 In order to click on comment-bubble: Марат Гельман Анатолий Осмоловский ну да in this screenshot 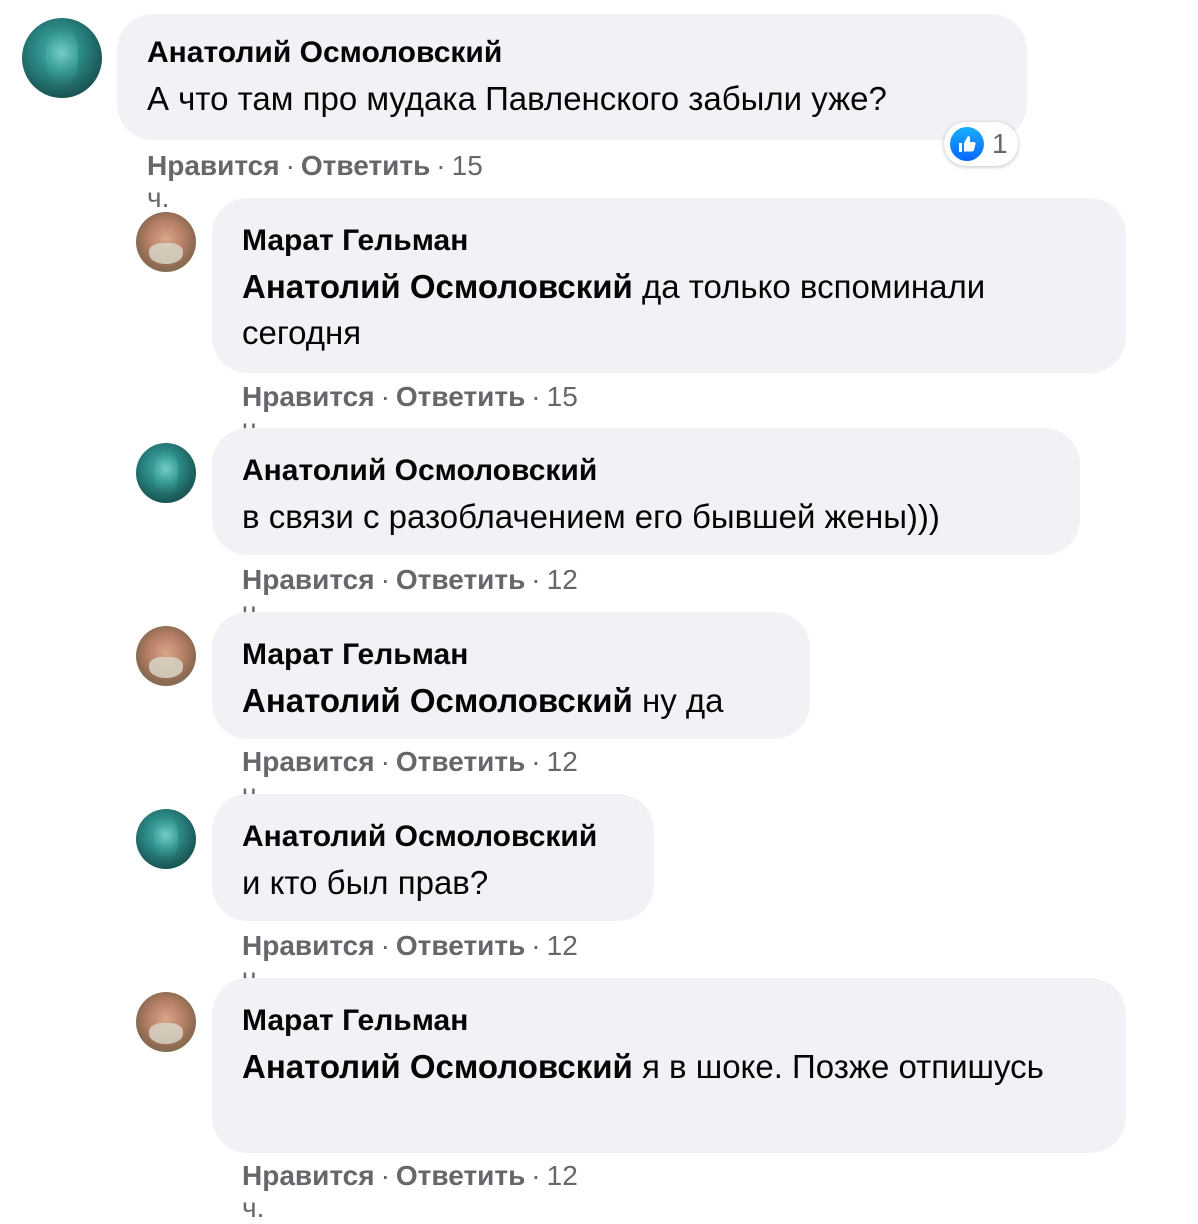, I will do `click(511, 675)`.